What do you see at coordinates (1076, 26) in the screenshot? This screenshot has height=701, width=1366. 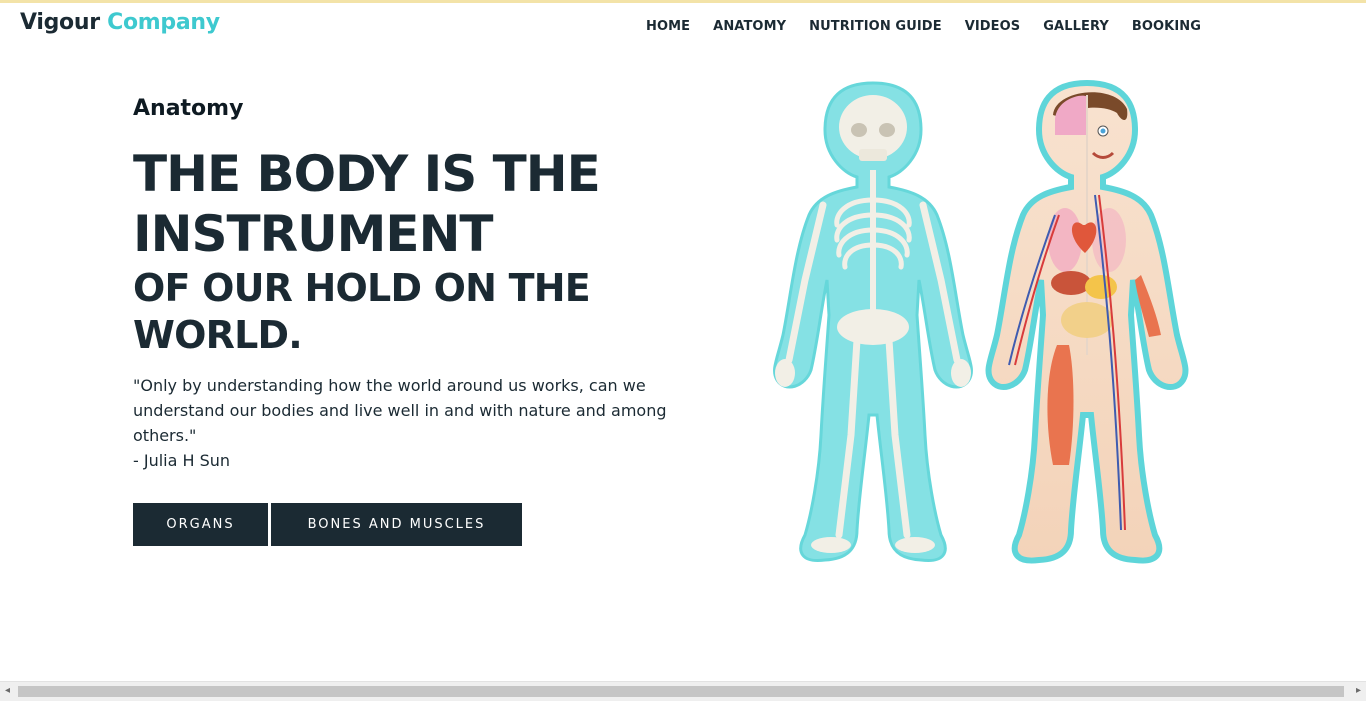 I see `nav-gallery: GALLERY` at bounding box center [1076, 26].